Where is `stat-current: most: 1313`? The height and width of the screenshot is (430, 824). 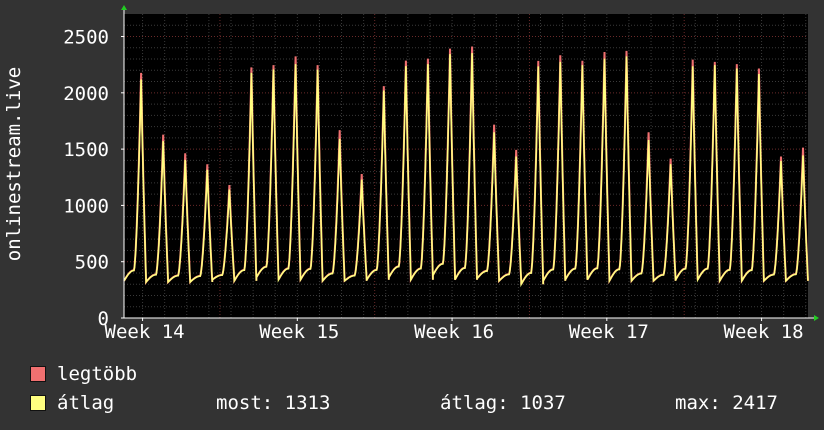 stat-current: most: 1313 is located at coordinates (273, 403).